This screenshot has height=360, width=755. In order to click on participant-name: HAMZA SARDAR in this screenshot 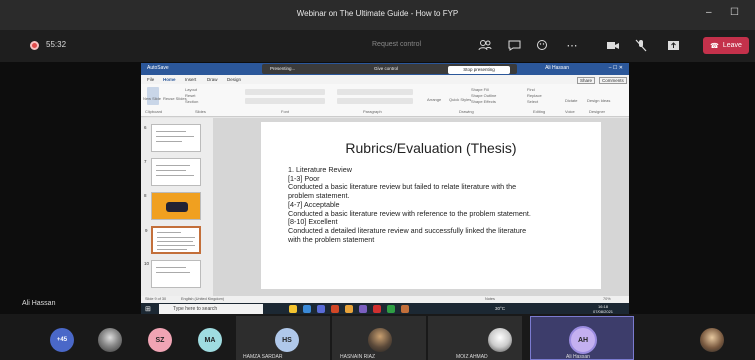, I will do `click(263, 357)`.